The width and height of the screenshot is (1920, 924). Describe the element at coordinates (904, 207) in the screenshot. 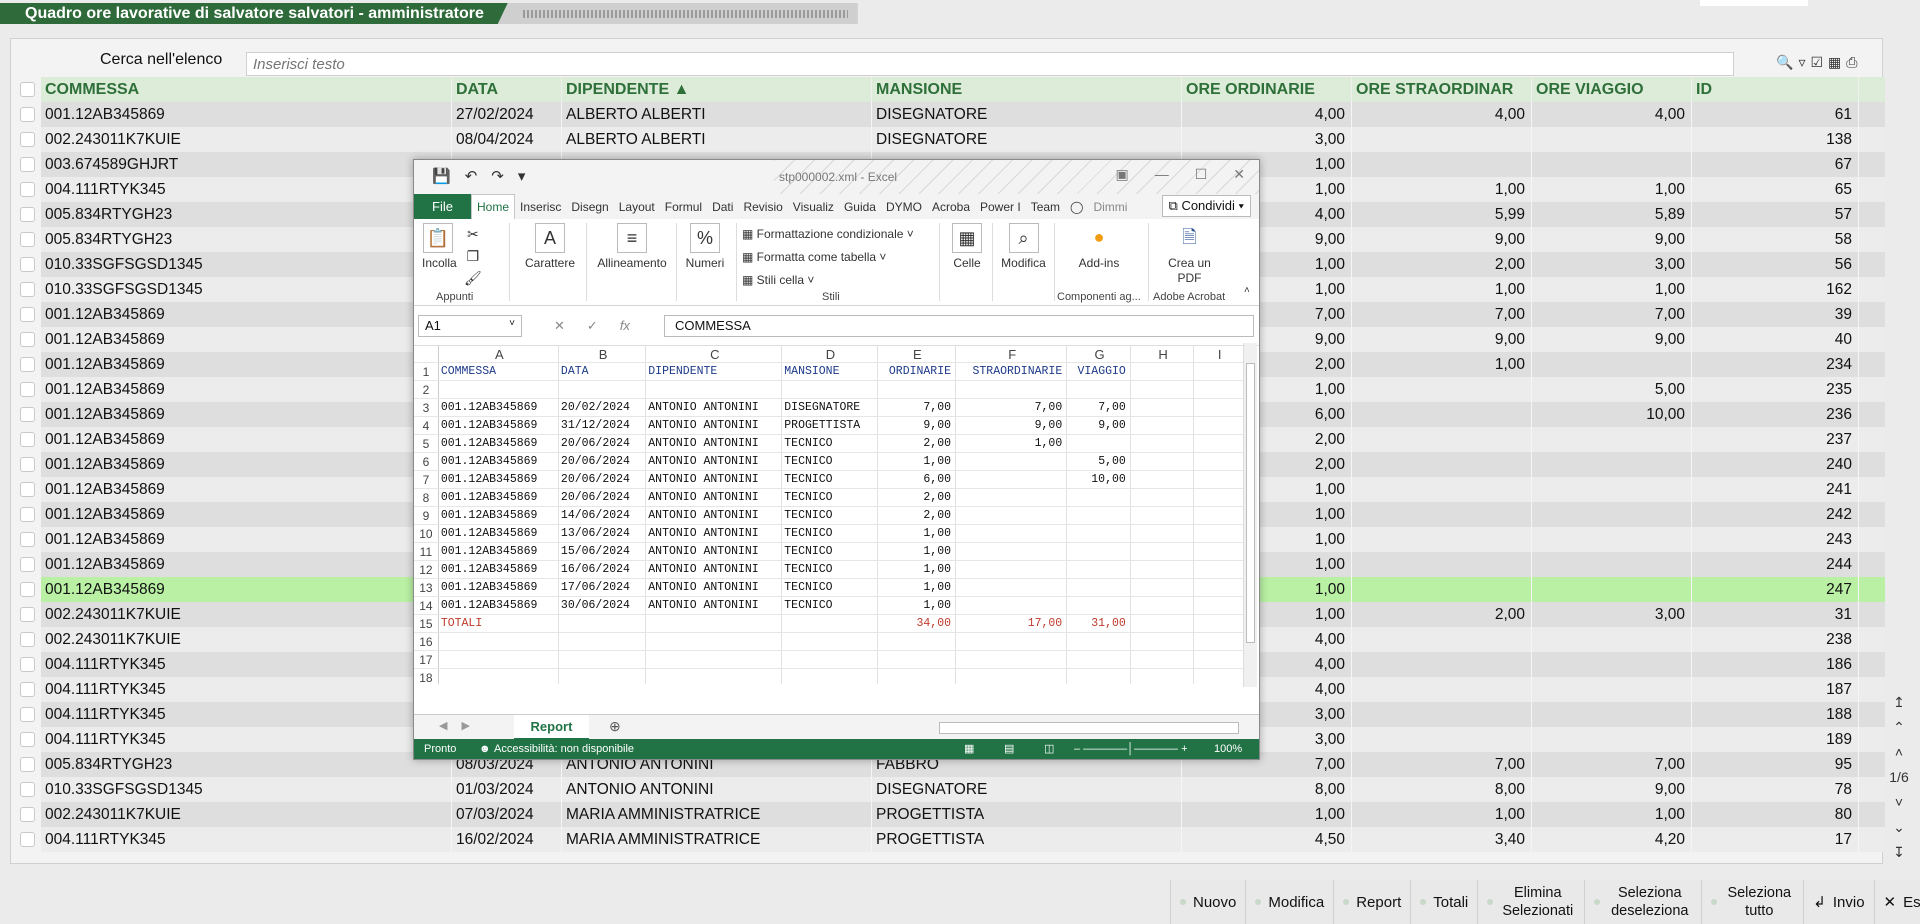

I see `tab-dymo: DYMO` at that location.